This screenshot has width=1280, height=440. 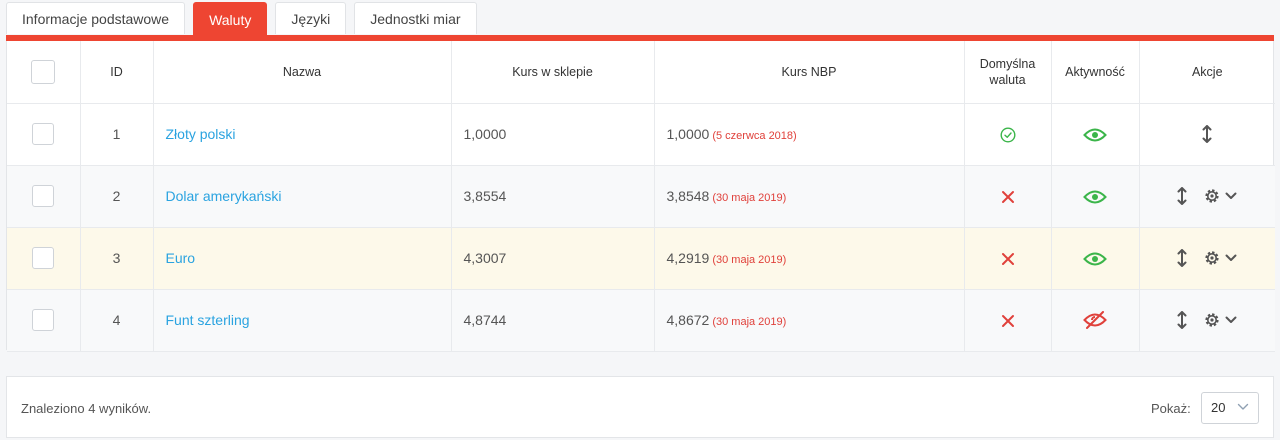 I want to click on check-circle-icon, so click(x=1007, y=135).